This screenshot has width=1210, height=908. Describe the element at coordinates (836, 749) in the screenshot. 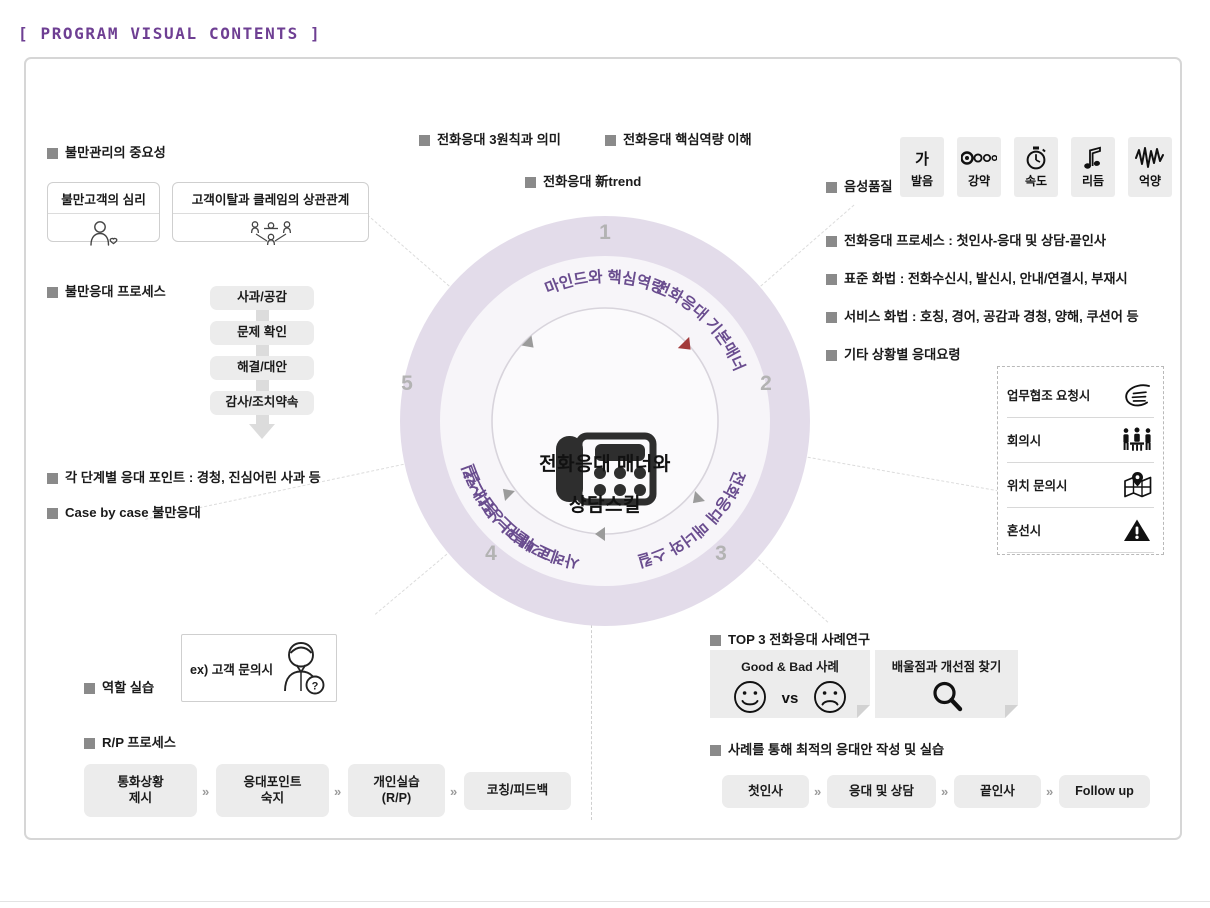

I see `bullet-label: 사례를 통해 최적의 응대안 작성 및 실습` at that location.